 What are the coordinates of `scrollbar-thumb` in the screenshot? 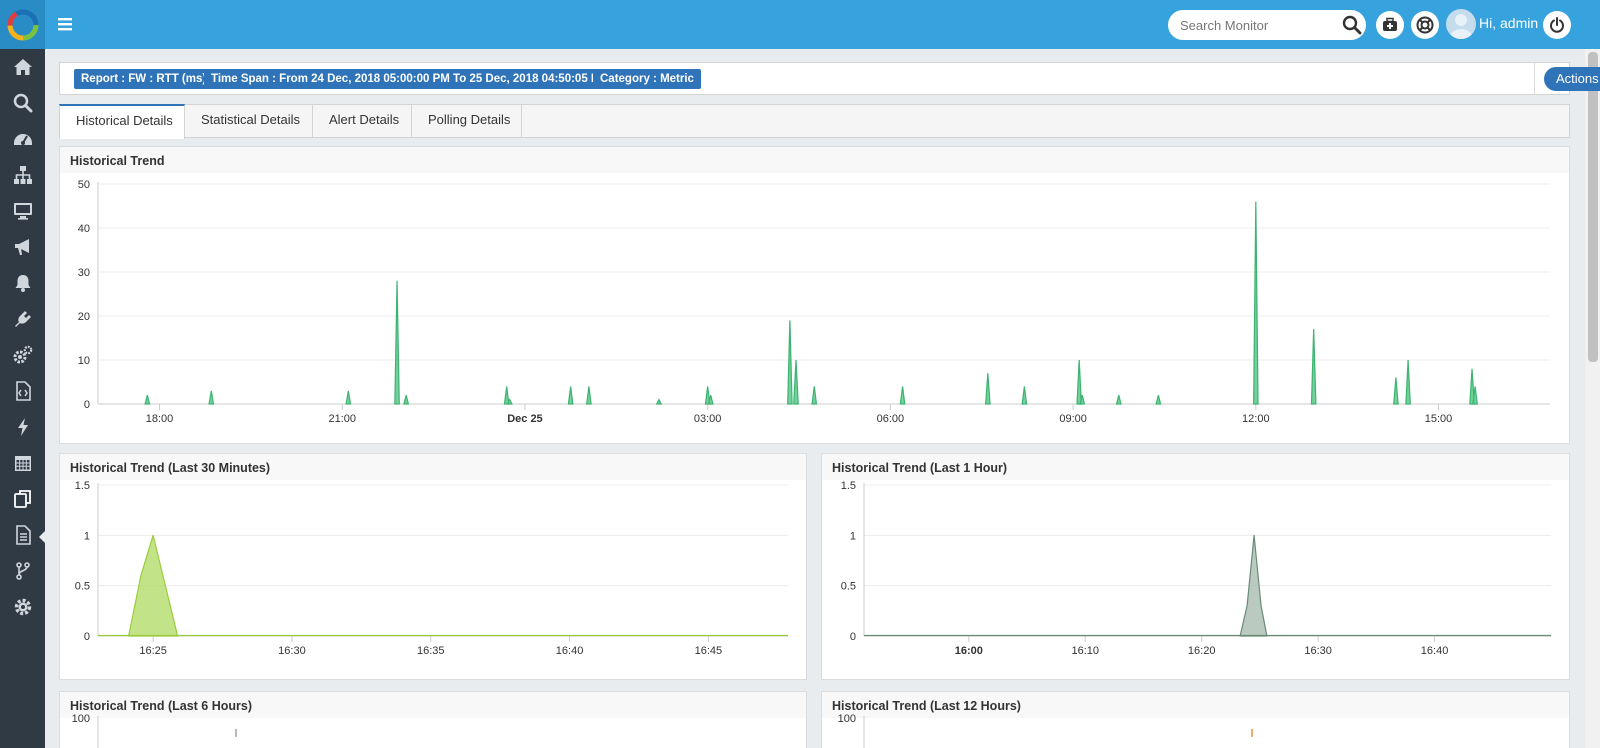 It's located at (1593, 207).